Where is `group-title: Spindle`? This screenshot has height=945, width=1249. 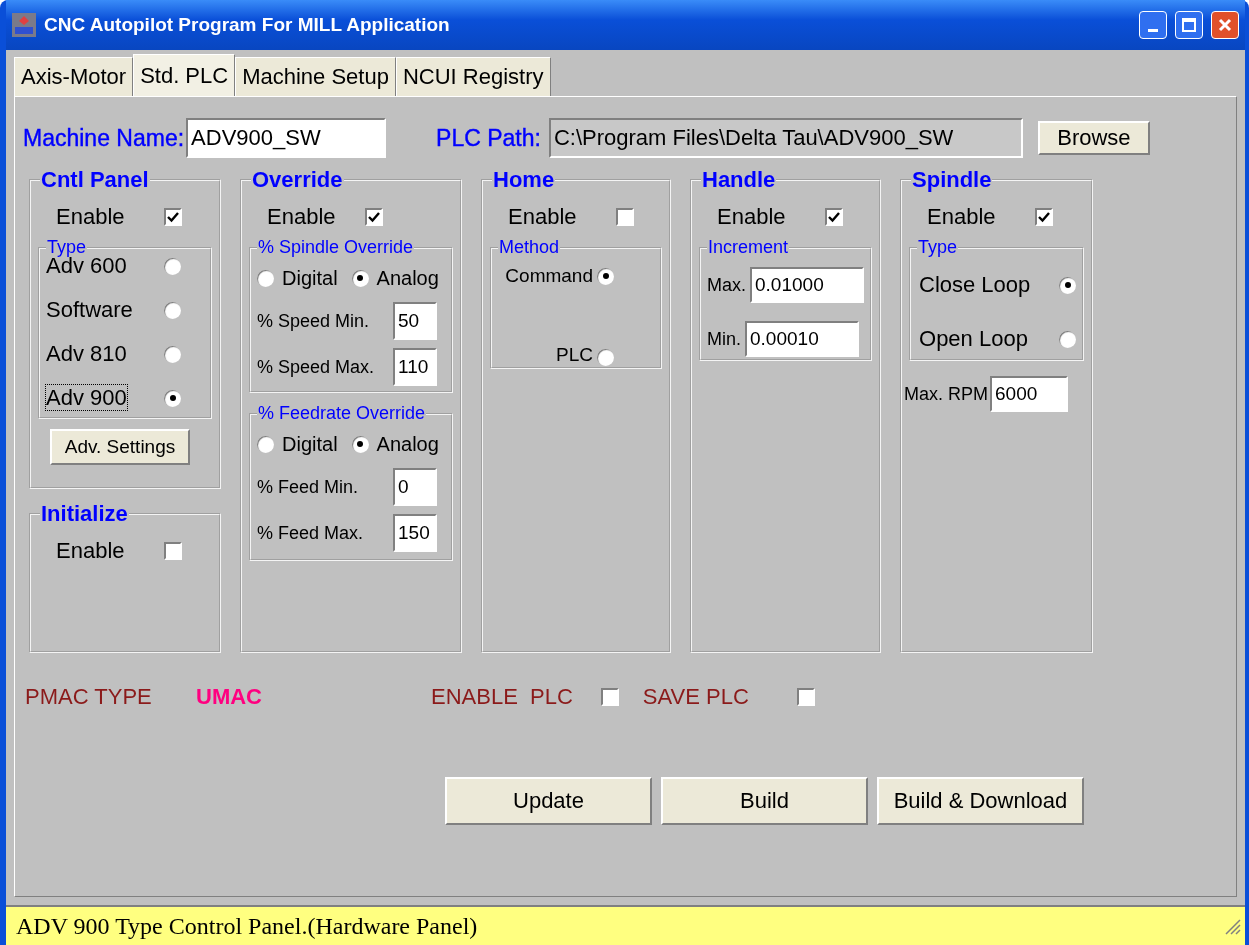 group-title: Spindle is located at coordinates (952, 180).